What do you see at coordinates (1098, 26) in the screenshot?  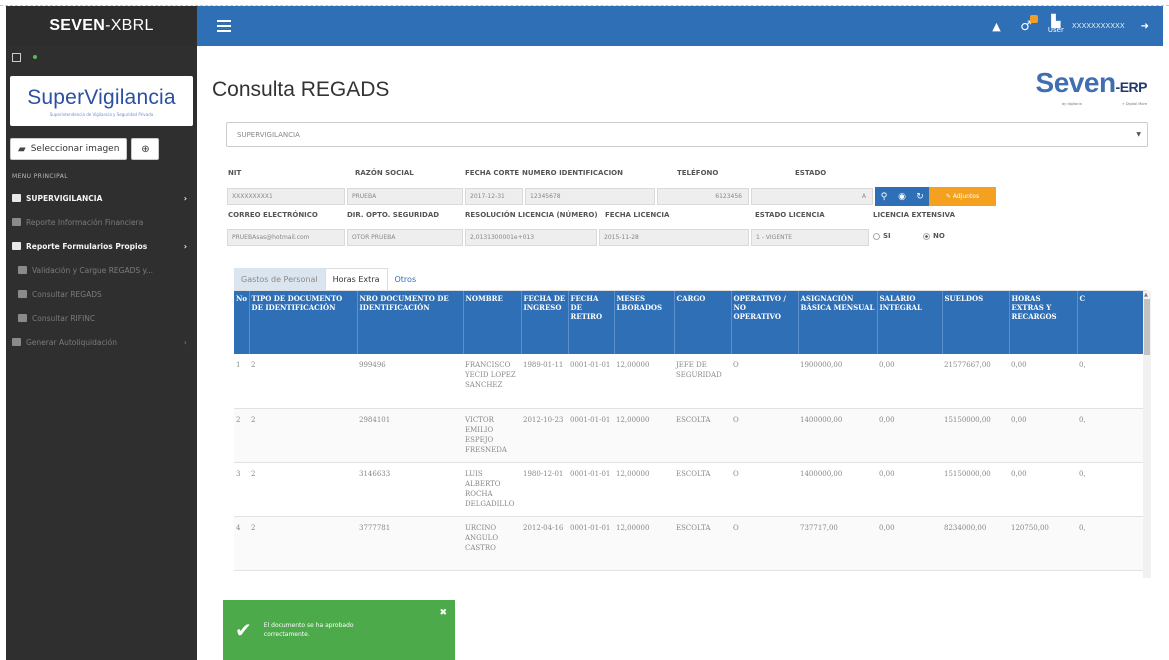 I see `username: XXXXXXXXXXX` at bounding box center [1098, 26].